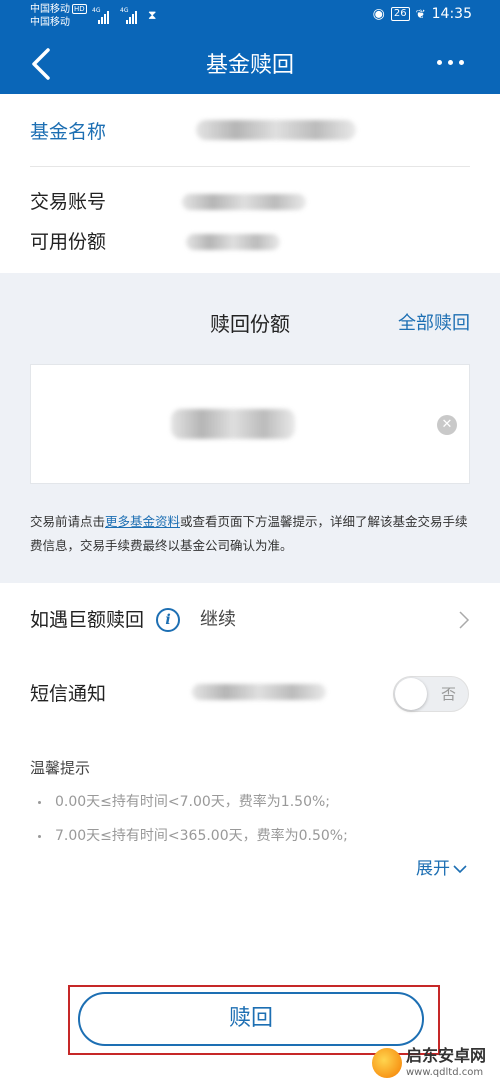  Describe the element at coordinates (79, 9) in the screenshot. I see `hd-badge: HD` at that location.